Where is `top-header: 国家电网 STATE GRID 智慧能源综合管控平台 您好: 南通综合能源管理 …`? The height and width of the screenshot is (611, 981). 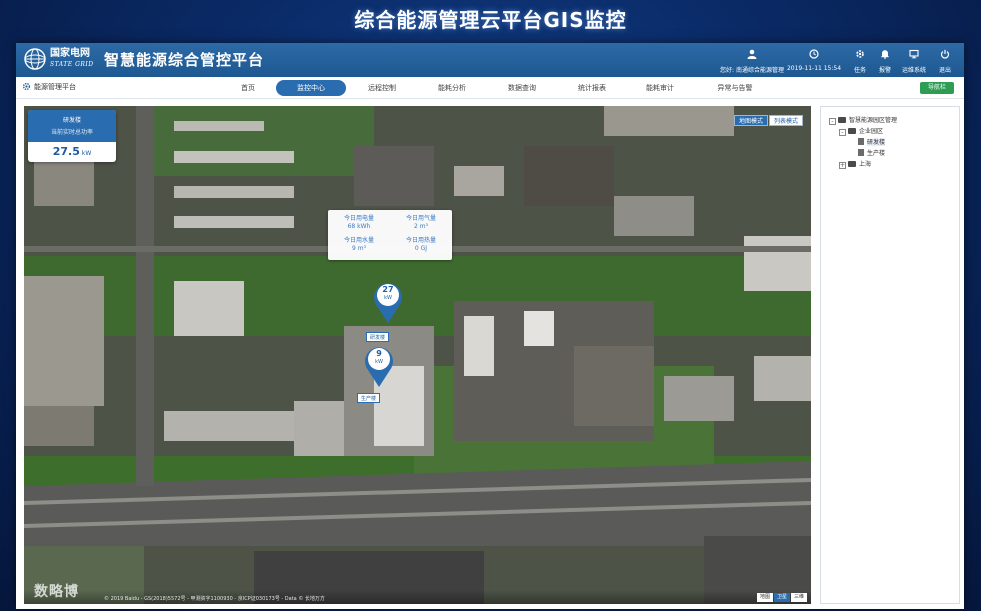 top-header: 国家电网 STATE GRID 智慧能源综合管控平台 您好: 南通综合能源管理 … is located at coordinates (490, 60).